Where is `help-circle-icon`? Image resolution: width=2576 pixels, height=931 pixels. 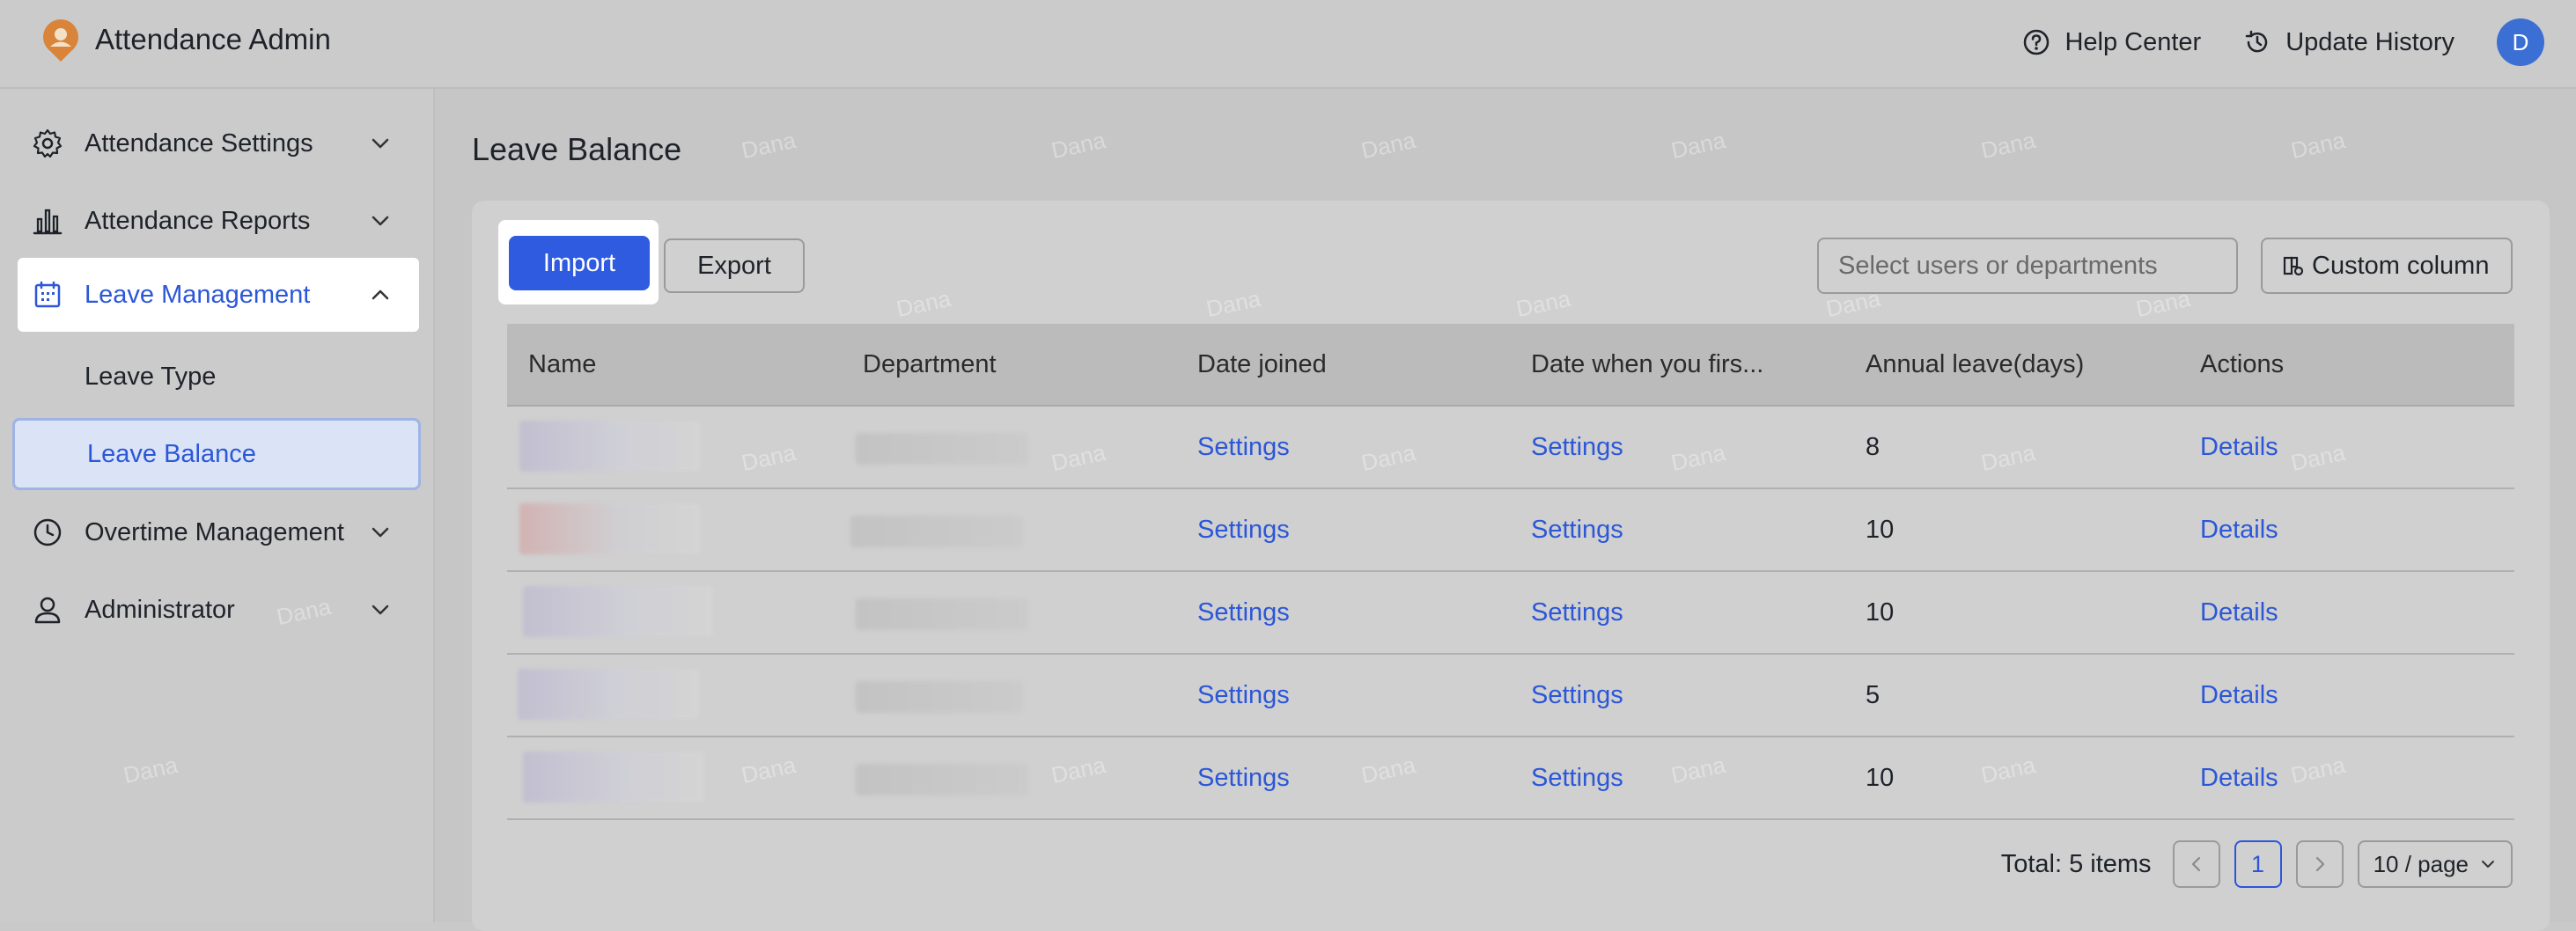
help-circle-icon is located at coordinates (2037, 42).